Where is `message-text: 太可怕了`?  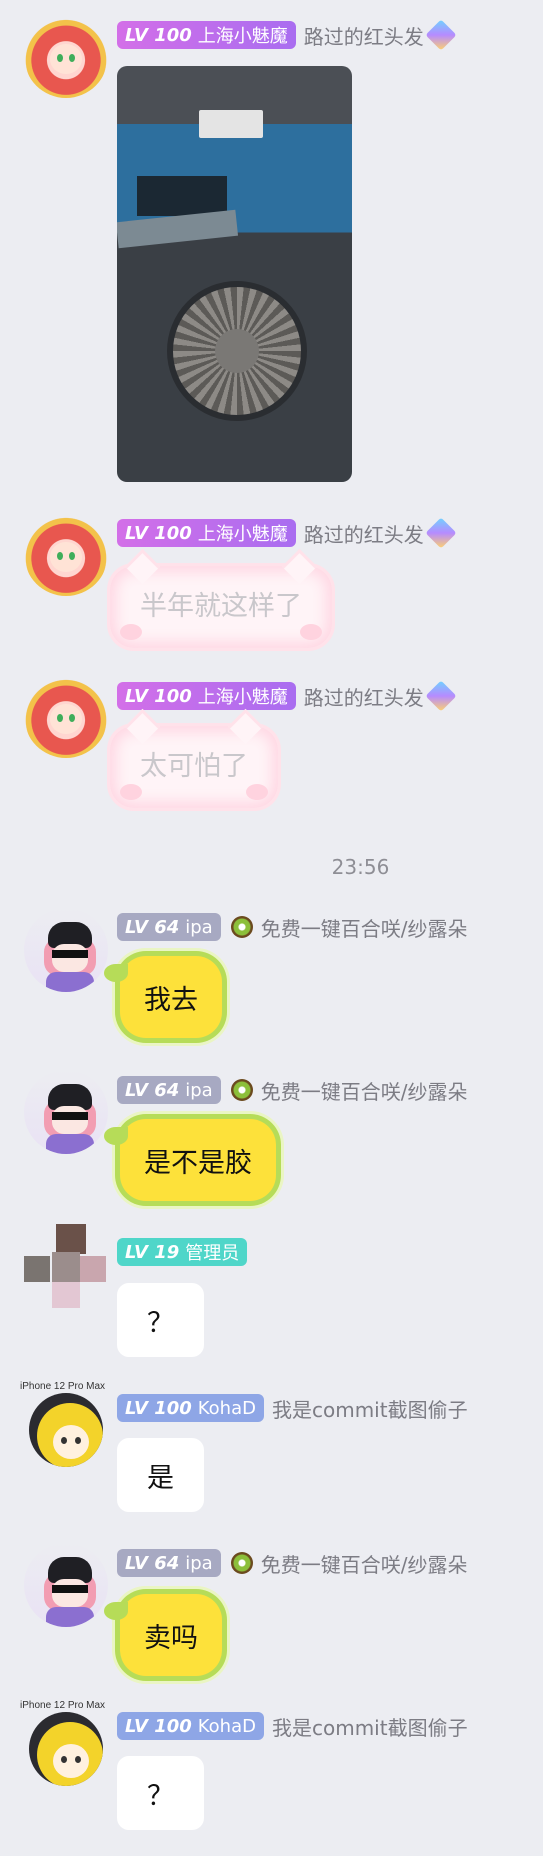
message-text: 太可怕了 is located at coordinates (194, 766).